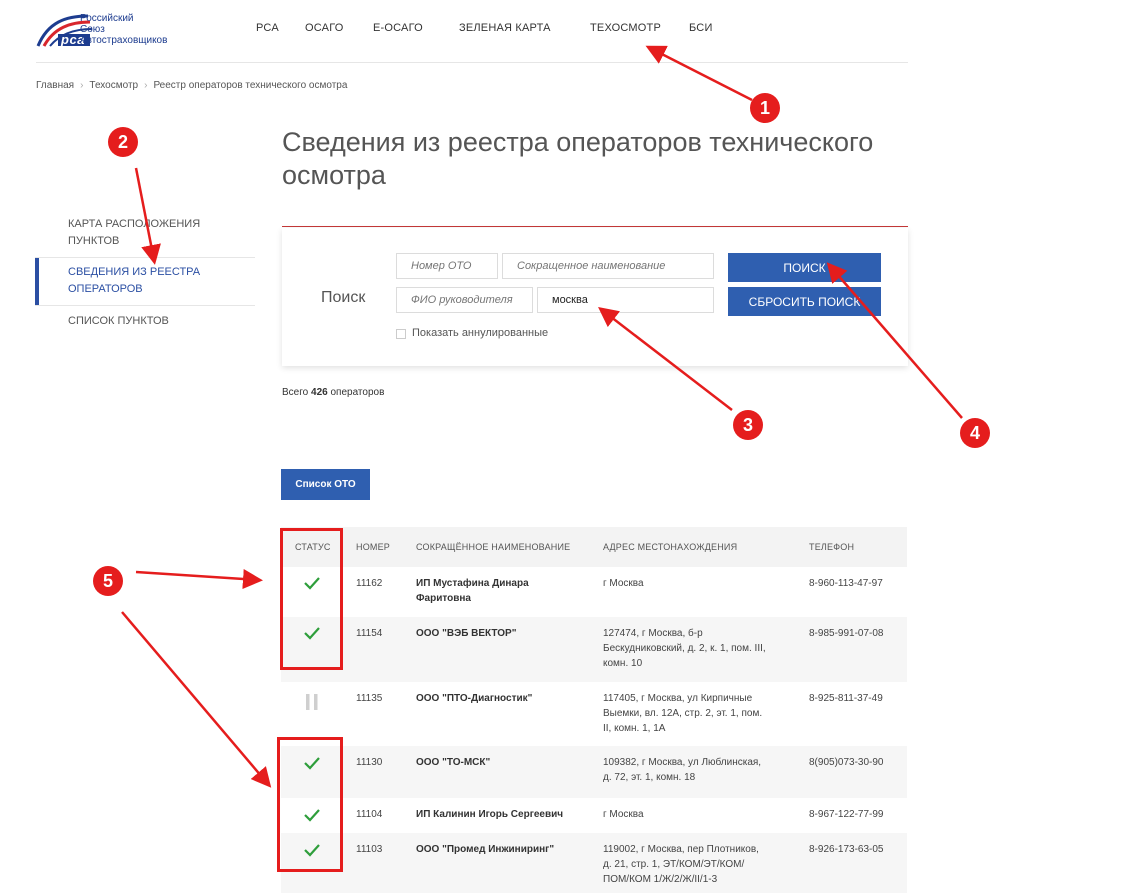  What do you see at coordinates (453, 762) in the screenshot?
I see `row-name-line: ООО "ТО-МСК"` at bounding box center [453, 762].